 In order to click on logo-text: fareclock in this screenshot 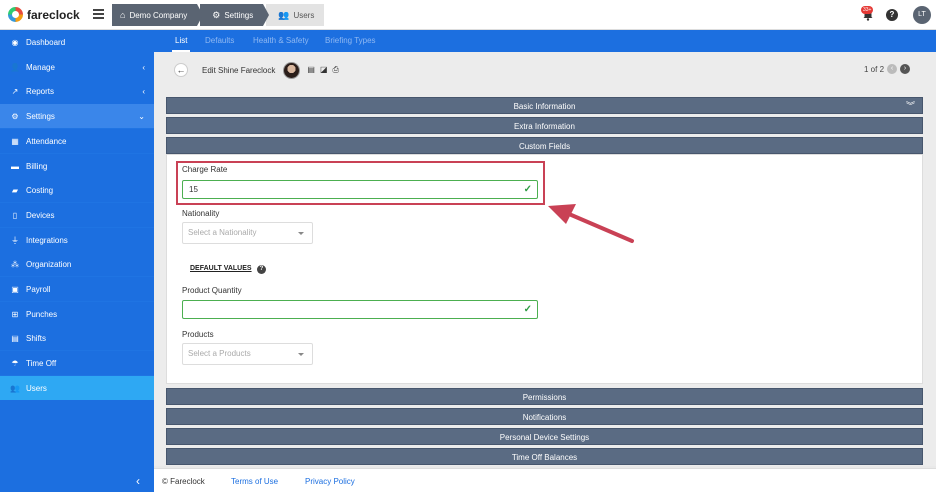, I will do `click(53, 14)`.